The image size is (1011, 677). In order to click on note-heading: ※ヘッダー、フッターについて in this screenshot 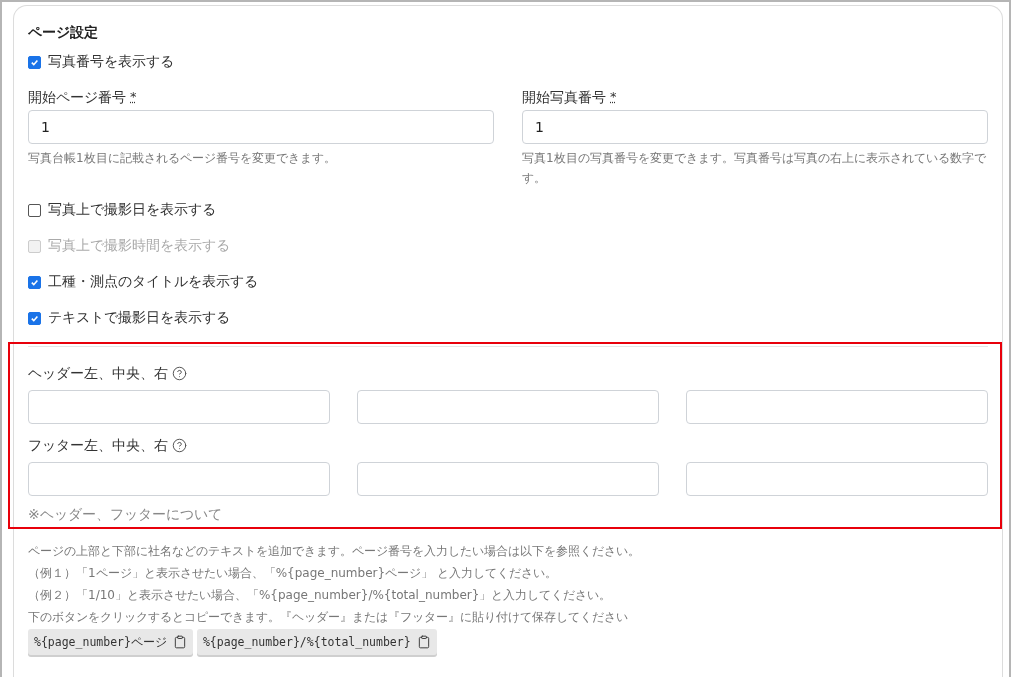, I will do `click(125, 514)`.